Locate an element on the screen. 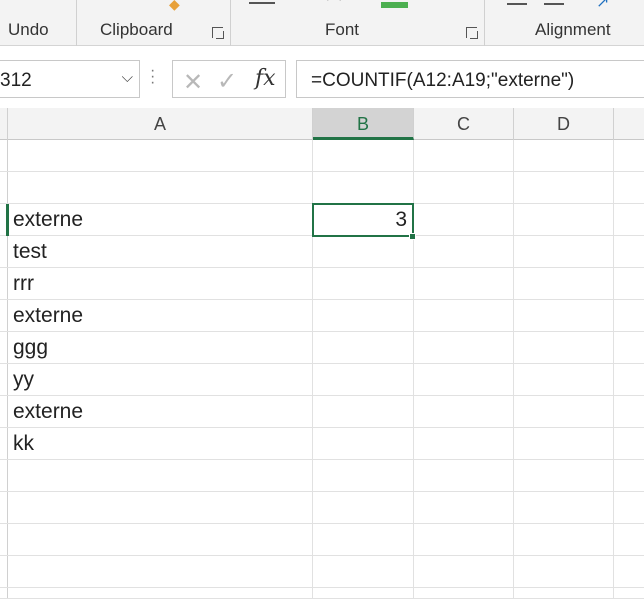 Image resolution: width=644 pixels, height=599 pixels. orientation-icon: ↗ is located at coordinates (602, 6).